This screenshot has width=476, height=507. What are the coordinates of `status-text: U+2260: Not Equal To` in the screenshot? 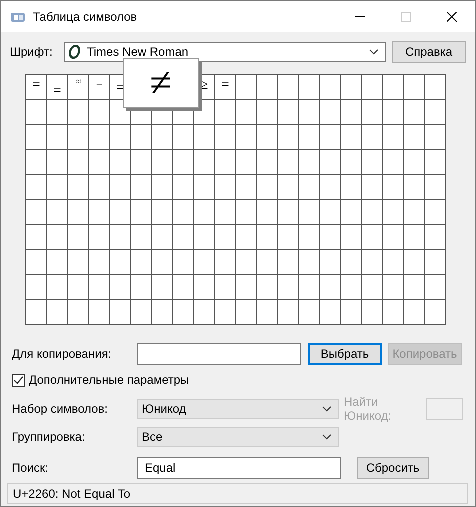 It's located at (72, 493).